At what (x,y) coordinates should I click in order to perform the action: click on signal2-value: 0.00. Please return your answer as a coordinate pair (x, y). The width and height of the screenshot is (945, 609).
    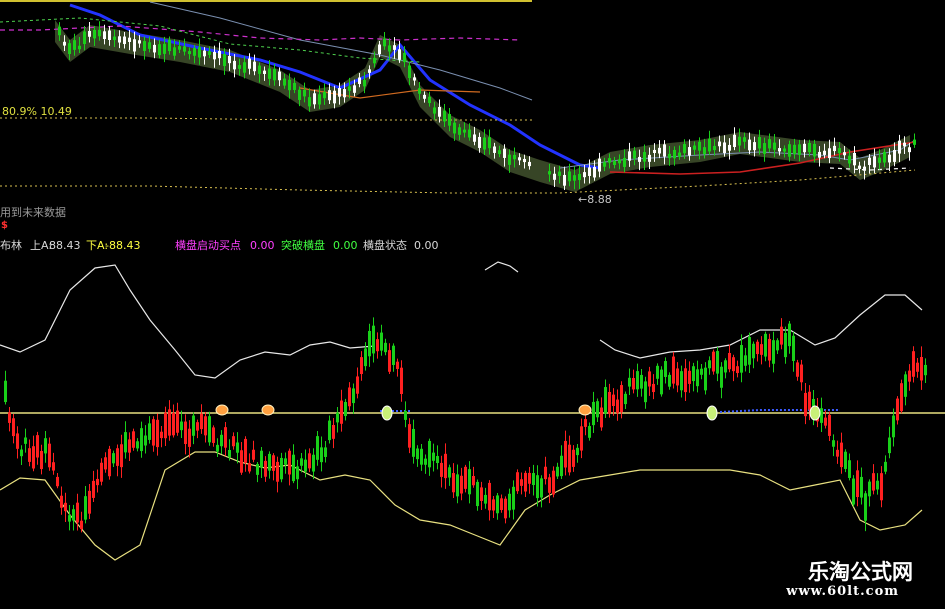
    Looking at the image, I should click on (345, 245).